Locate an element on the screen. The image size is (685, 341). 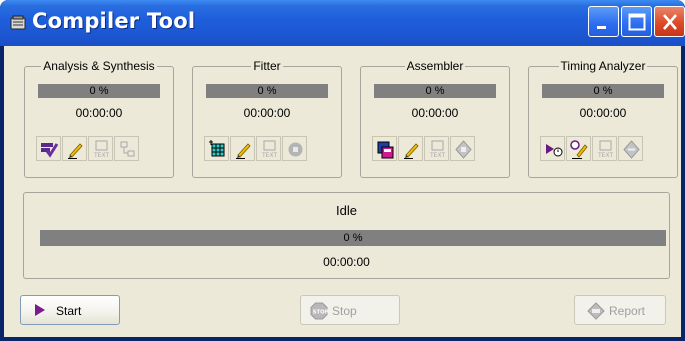
maximize-button is located at coordinates (636, 21).